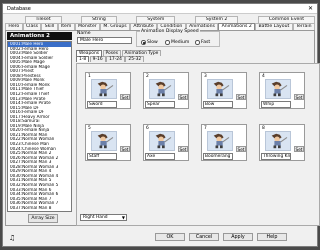 The width and height of the screenshot is (320, 250). Describe the element at coordinates (149, 42) in the screenshot. I see `speed-radio-slow: Slow` at that location.